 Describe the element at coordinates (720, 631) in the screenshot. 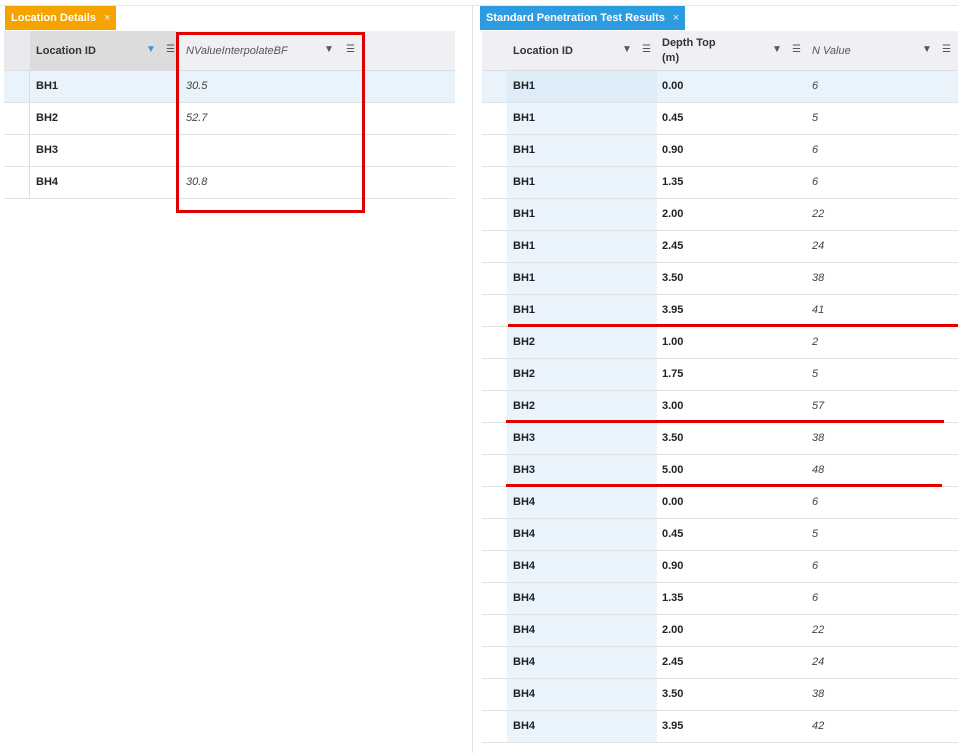

I see `table-row: BH4 2.00 22` at that location.